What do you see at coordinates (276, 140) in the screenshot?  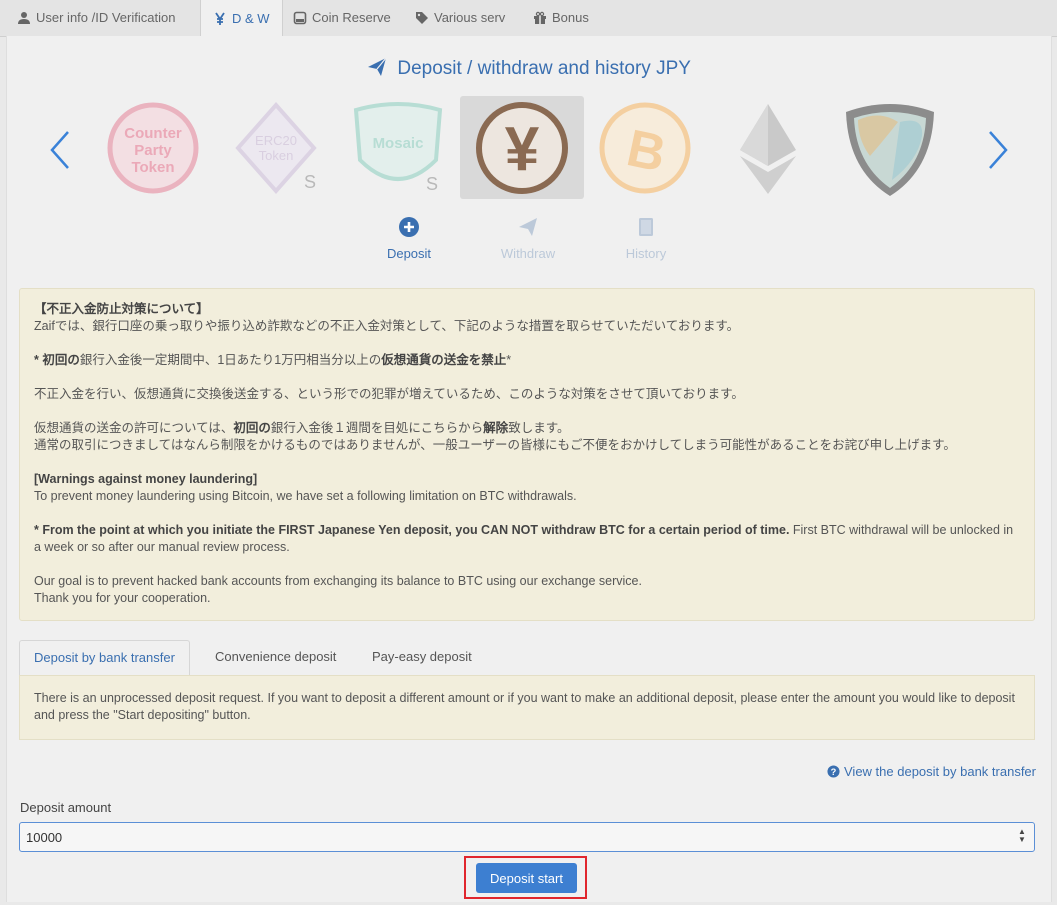 I see `svg-text: ERC20` at bounding box center [276, 140].